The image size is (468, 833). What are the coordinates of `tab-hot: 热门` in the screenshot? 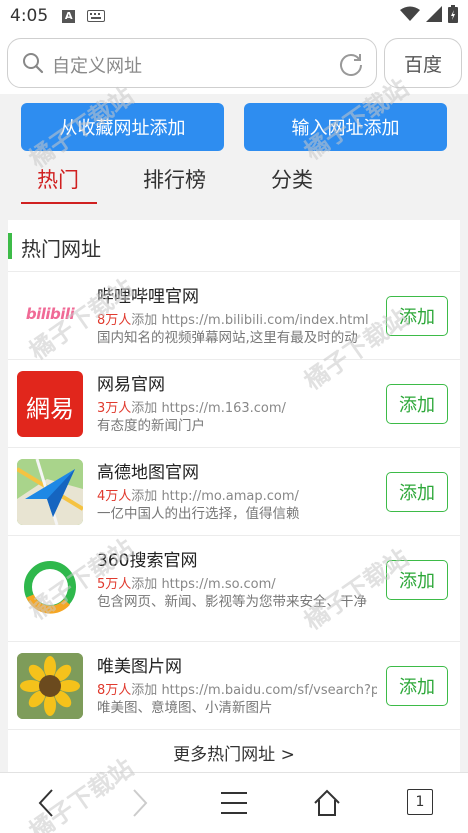 It's located at (58, 179).